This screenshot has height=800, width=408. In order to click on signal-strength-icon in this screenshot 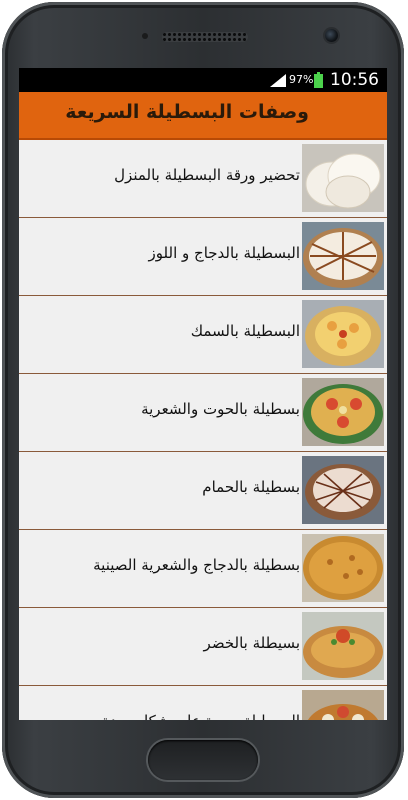, I will do `click(278, 80)`.